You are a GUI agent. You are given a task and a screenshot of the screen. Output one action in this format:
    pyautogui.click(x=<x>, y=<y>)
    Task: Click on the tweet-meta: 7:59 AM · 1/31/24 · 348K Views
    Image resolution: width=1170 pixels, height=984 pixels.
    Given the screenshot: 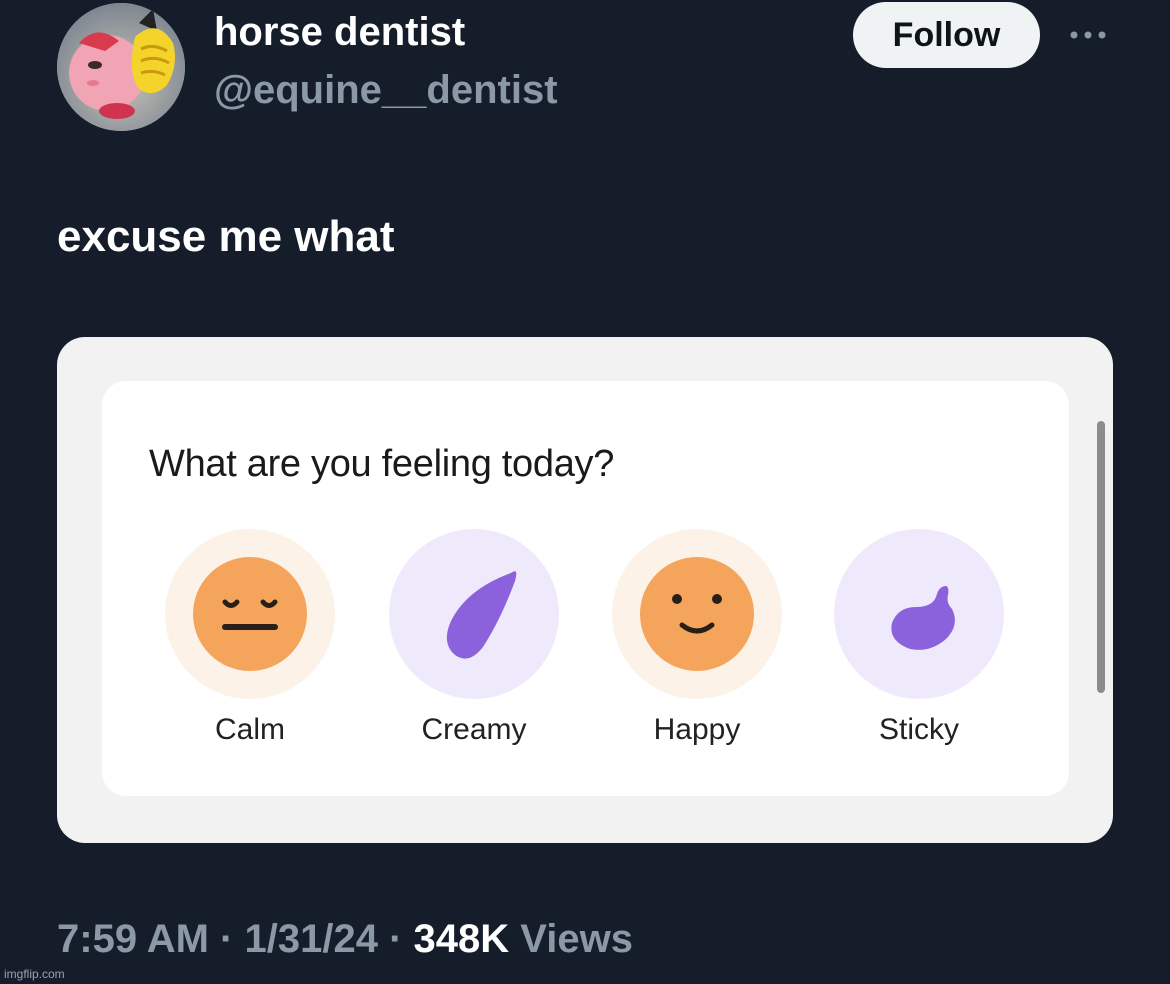 What is the action you would take?
    pyautogui.click(x=345, y=939)
    